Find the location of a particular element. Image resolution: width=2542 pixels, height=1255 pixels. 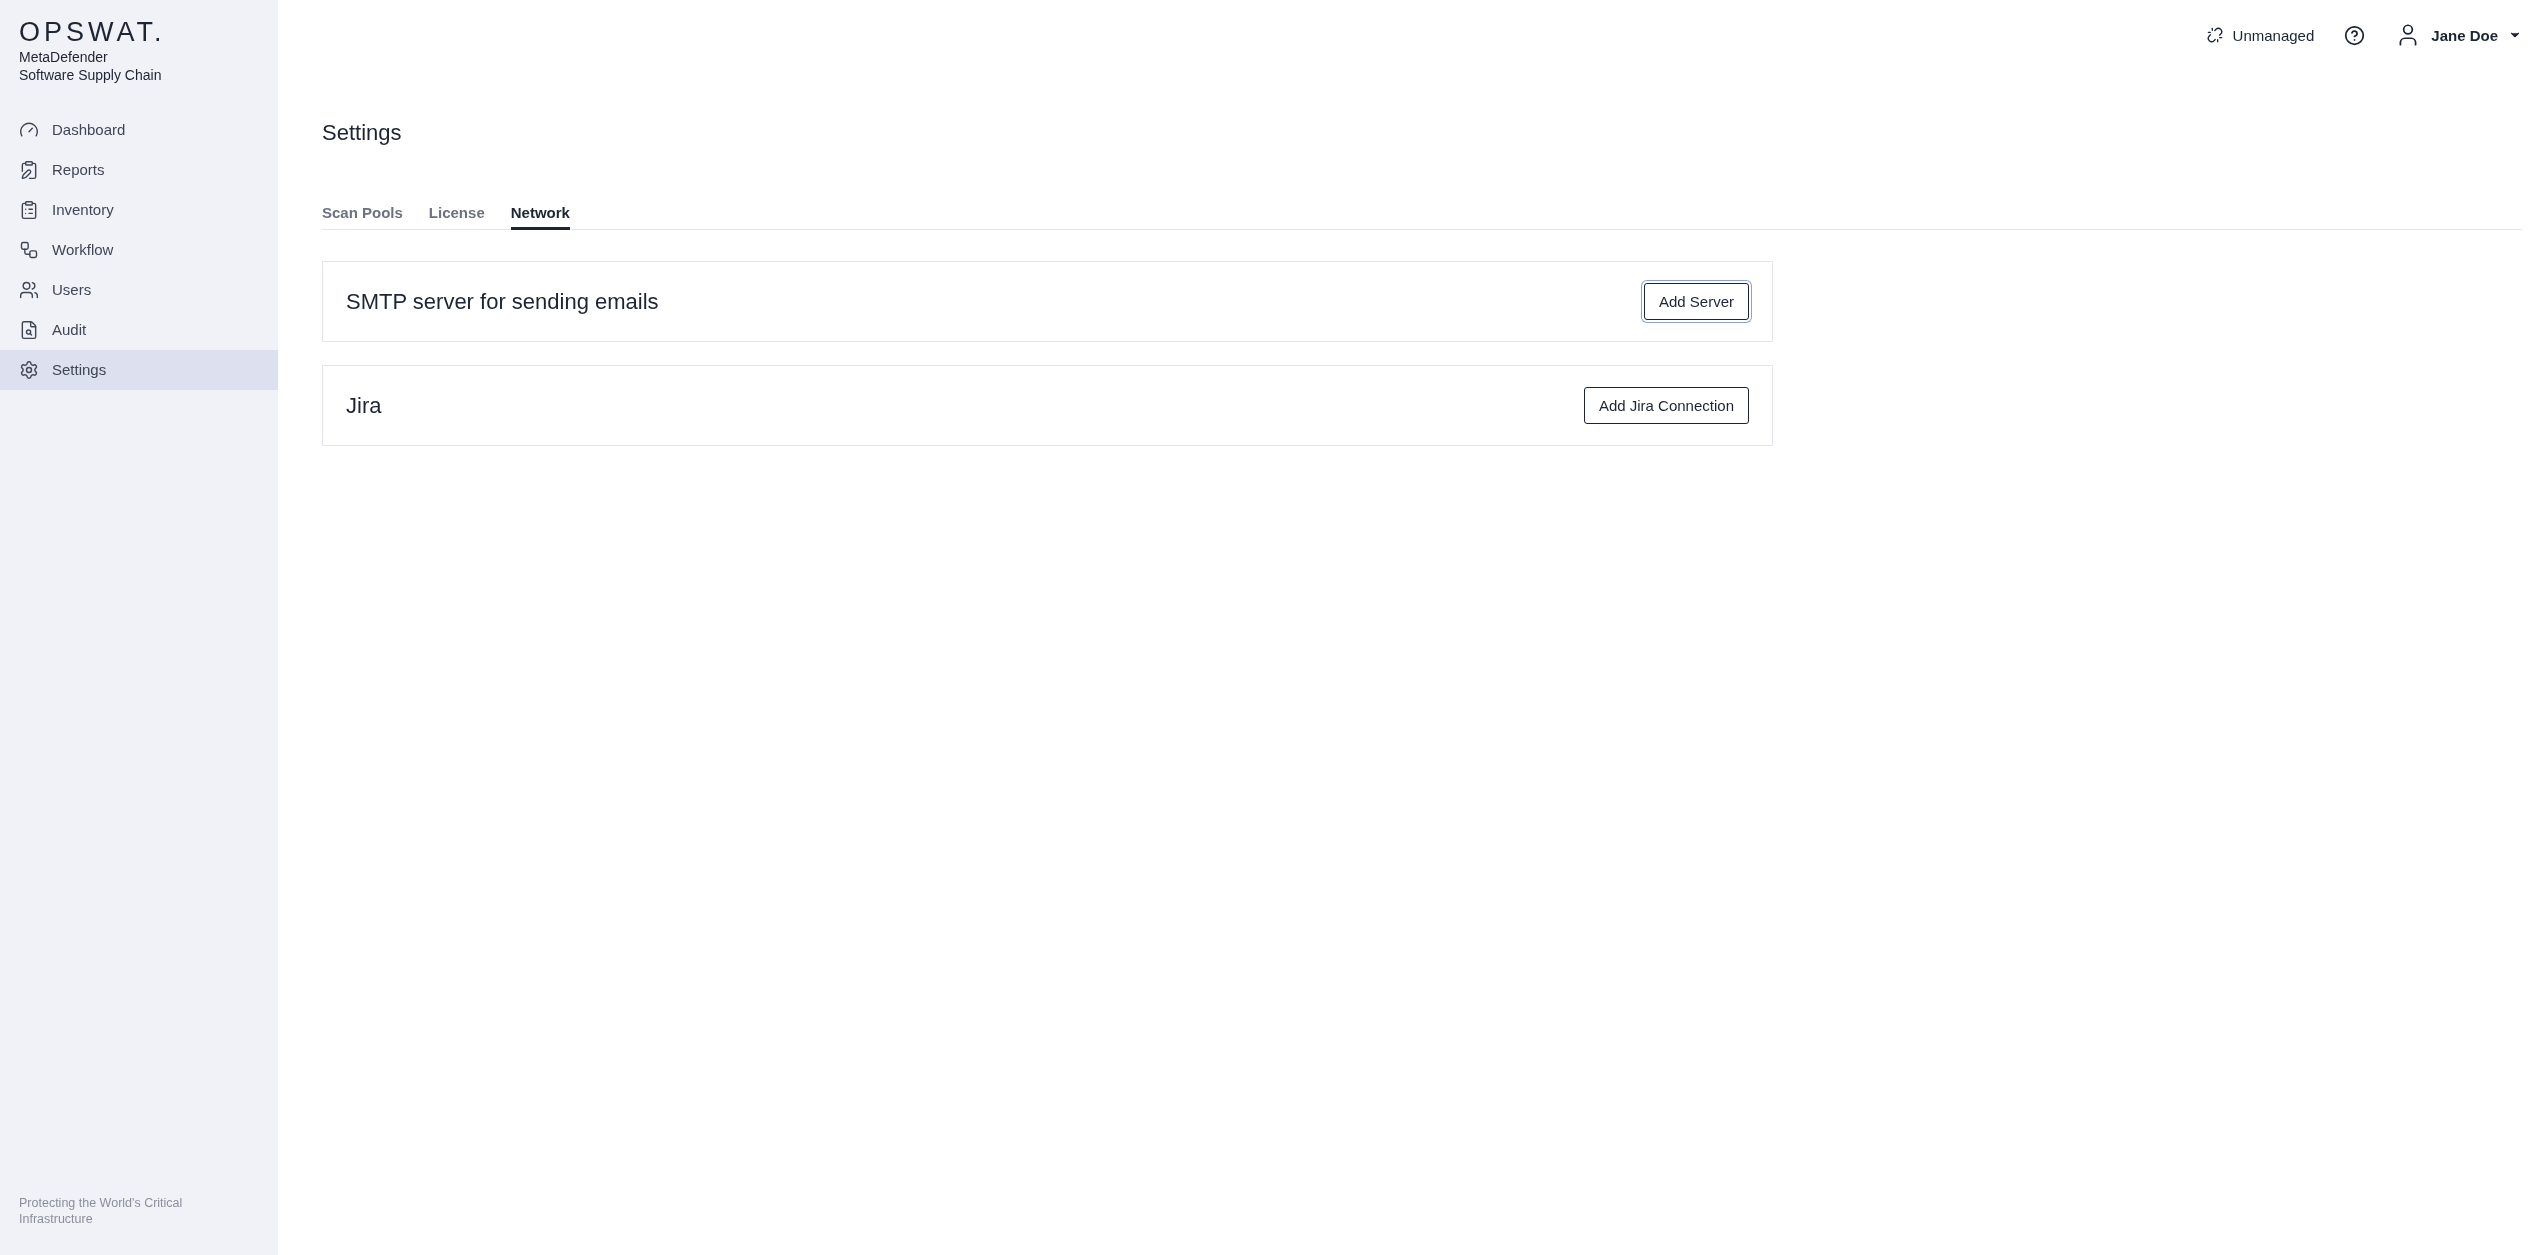

card-title: Jira is located at coordinates (364, 405).